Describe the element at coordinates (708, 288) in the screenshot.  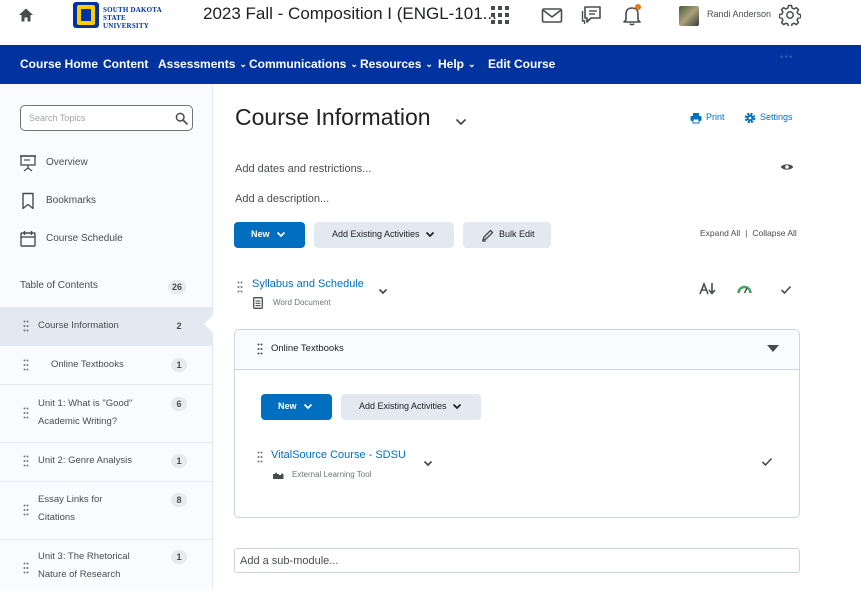
I see `sort-icon` at that location.